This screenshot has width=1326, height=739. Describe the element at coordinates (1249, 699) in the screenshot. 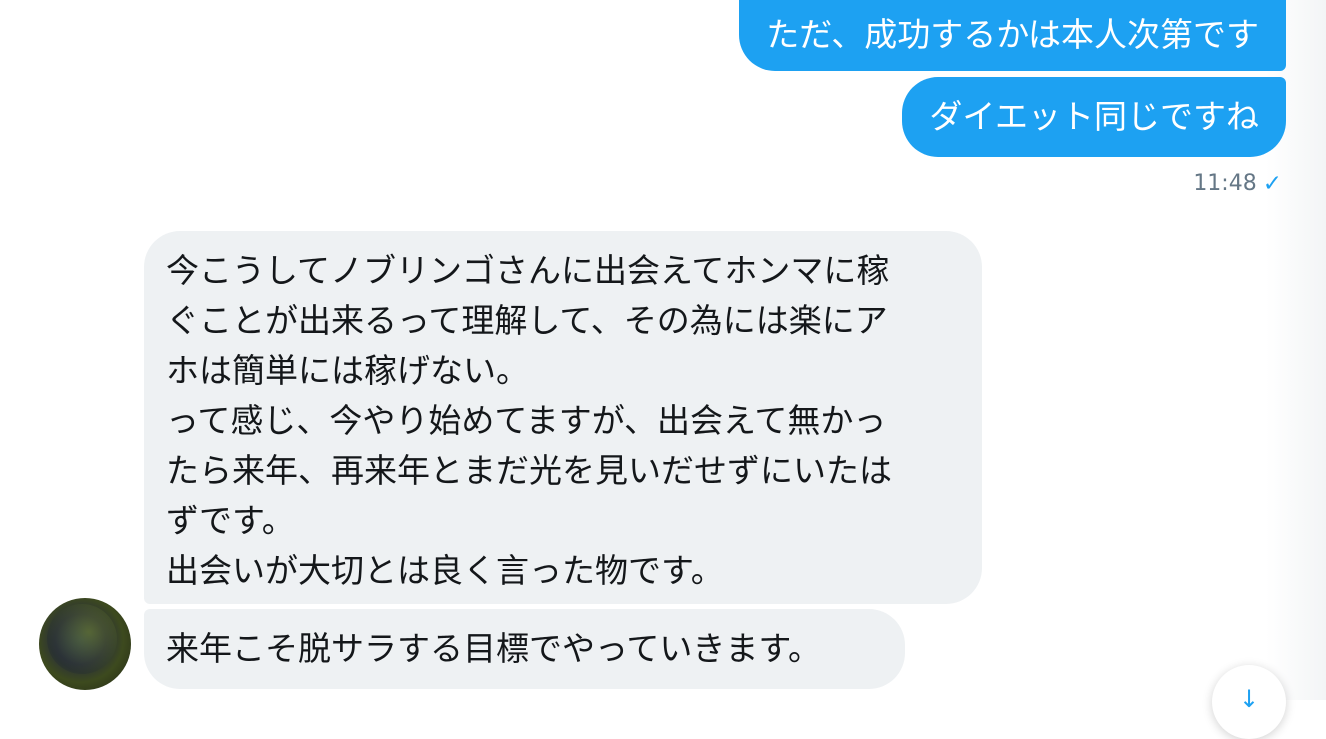

I see `arrow-down-icon: ↓` at that location.